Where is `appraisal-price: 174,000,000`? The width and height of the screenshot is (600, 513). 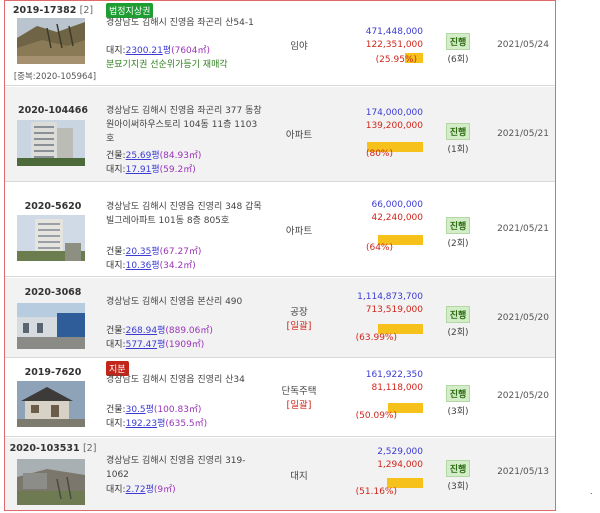
appraisal-price: 174,000,000 is located at coordinates (394, 113).